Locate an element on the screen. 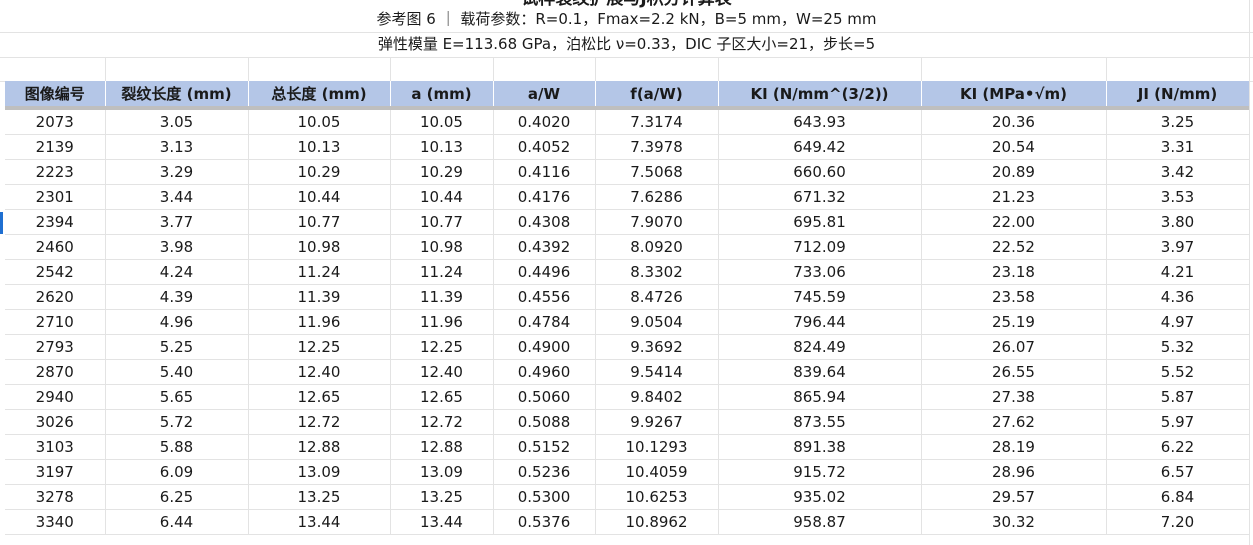 This screenshot has height=545, width=1253. cell-a: 10.05 is located at coordinates (442, 121).